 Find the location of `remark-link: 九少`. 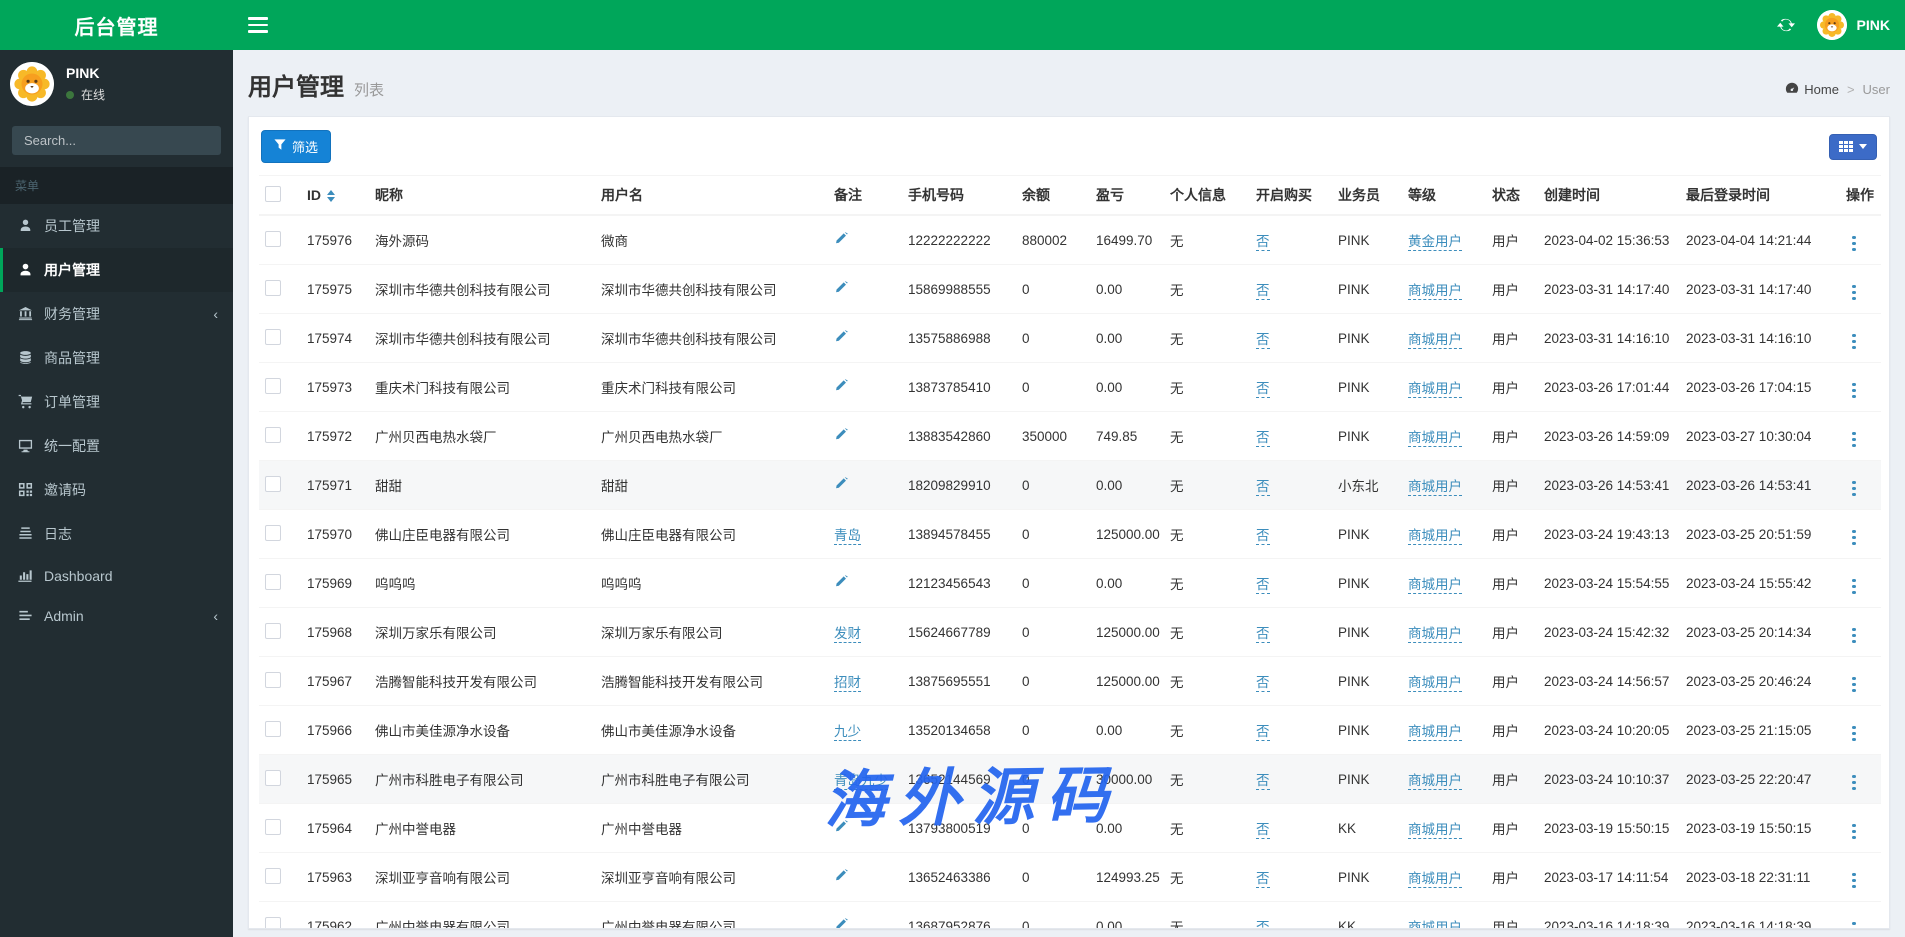

remark-link: 九少 is located at coordinates (847, 732).